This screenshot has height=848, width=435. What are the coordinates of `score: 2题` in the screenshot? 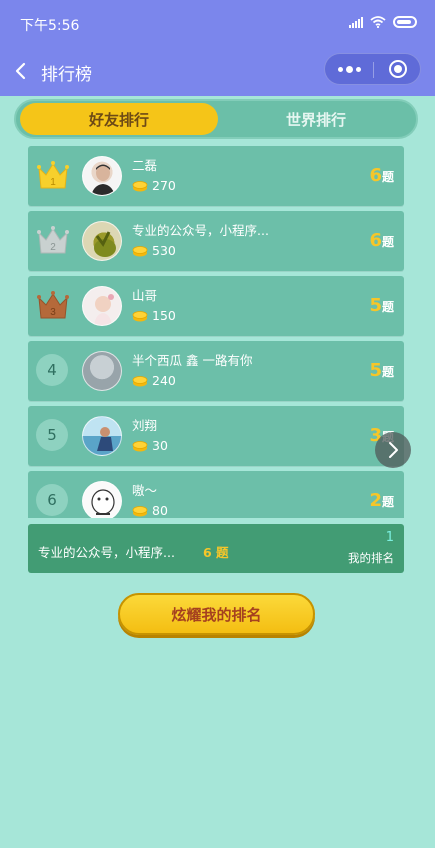 It's located at (381, 500).